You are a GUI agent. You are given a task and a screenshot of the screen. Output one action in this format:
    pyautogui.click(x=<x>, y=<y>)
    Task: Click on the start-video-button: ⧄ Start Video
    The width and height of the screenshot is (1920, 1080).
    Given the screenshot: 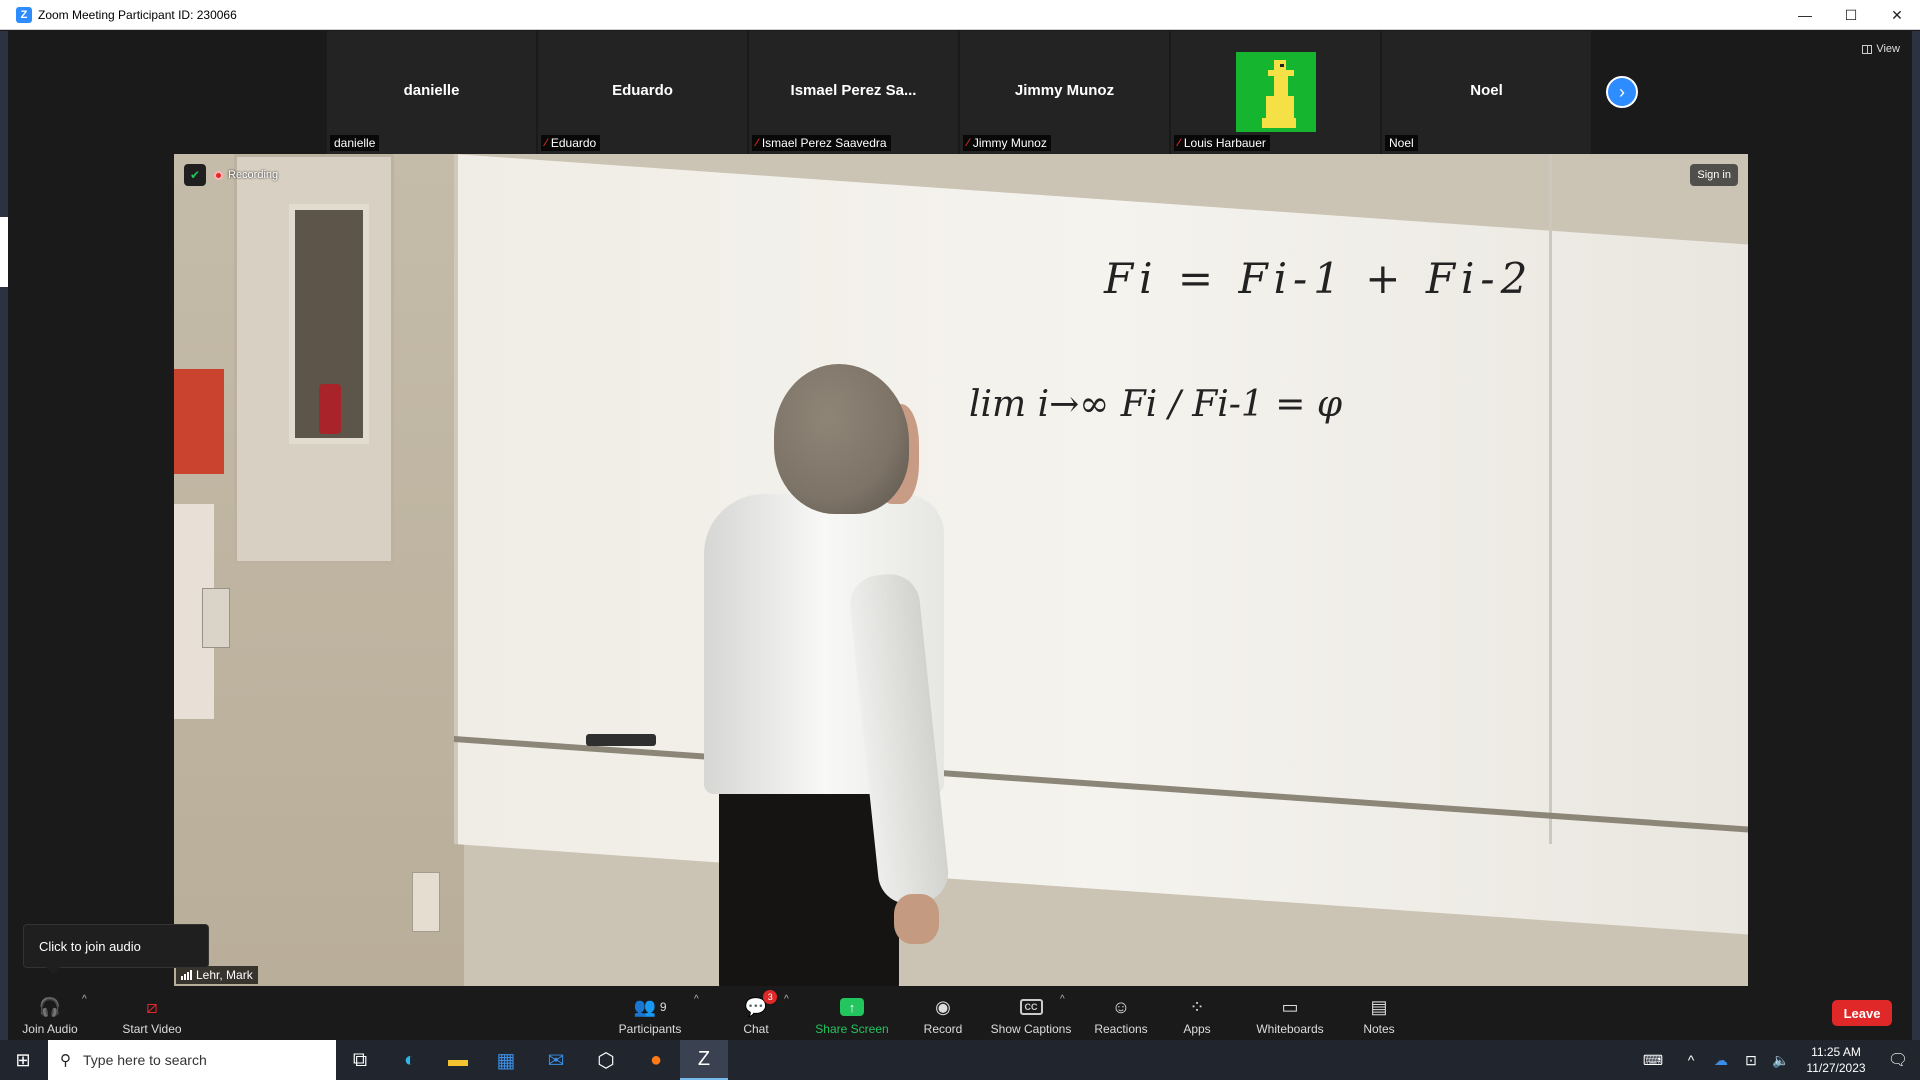 What is the action you would take?
    pyautogui.click(x=152, y=1014)
    